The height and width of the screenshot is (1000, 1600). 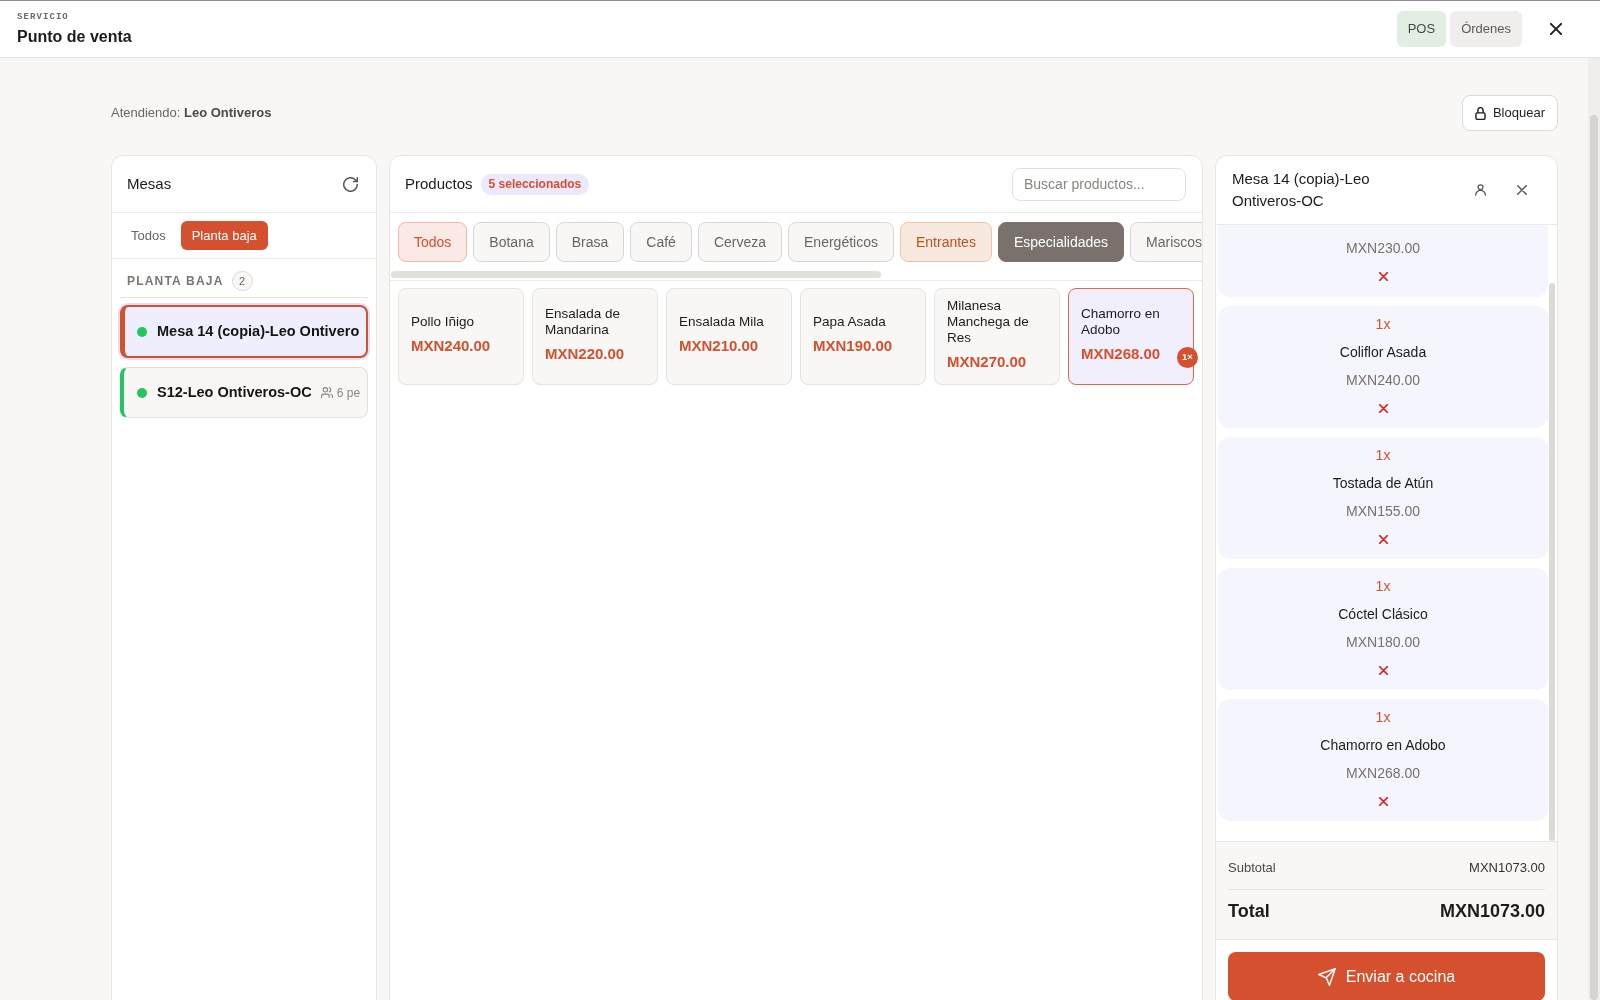 I want to click on item-price: MXN240.00, so click(x=1383, y=380).